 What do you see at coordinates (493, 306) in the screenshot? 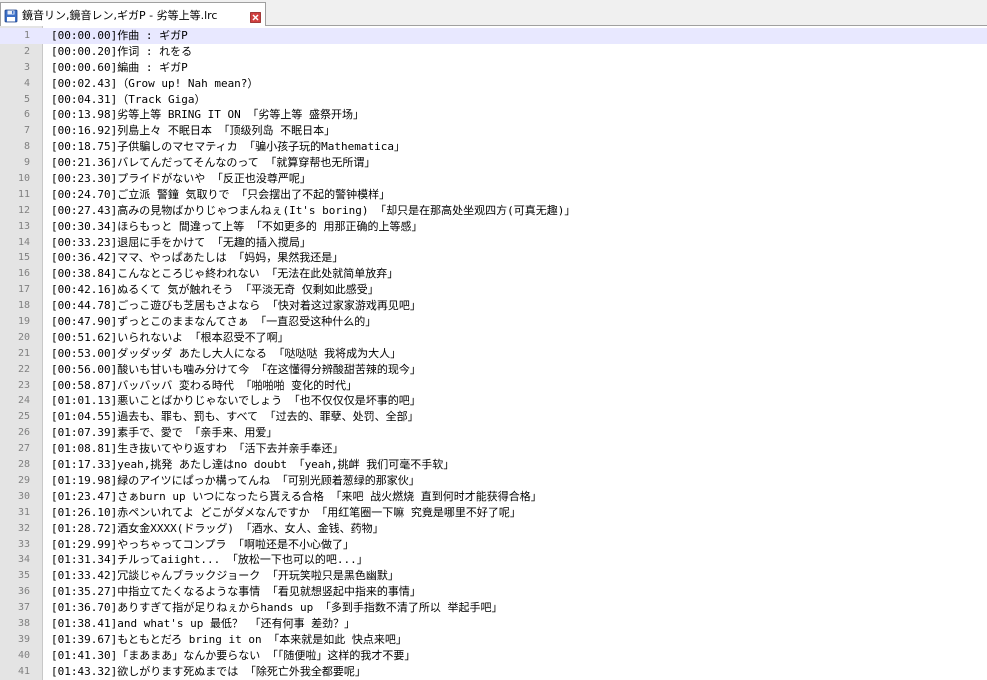
I see `editor-line: 18 [00:44.78]ごっこ遊びも芝居もさよなら 「快对着这过家家游戏再见吧」` at bounding box center [493, 306].